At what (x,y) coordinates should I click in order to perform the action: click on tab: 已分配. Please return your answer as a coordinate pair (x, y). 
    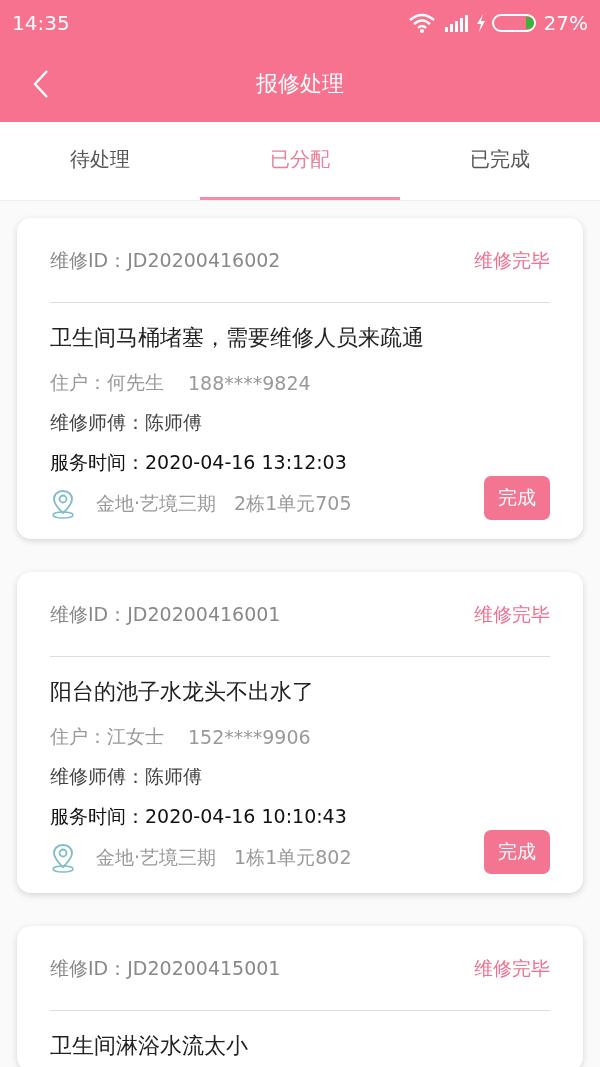
    Looking at the image, I should click on (300, 161).